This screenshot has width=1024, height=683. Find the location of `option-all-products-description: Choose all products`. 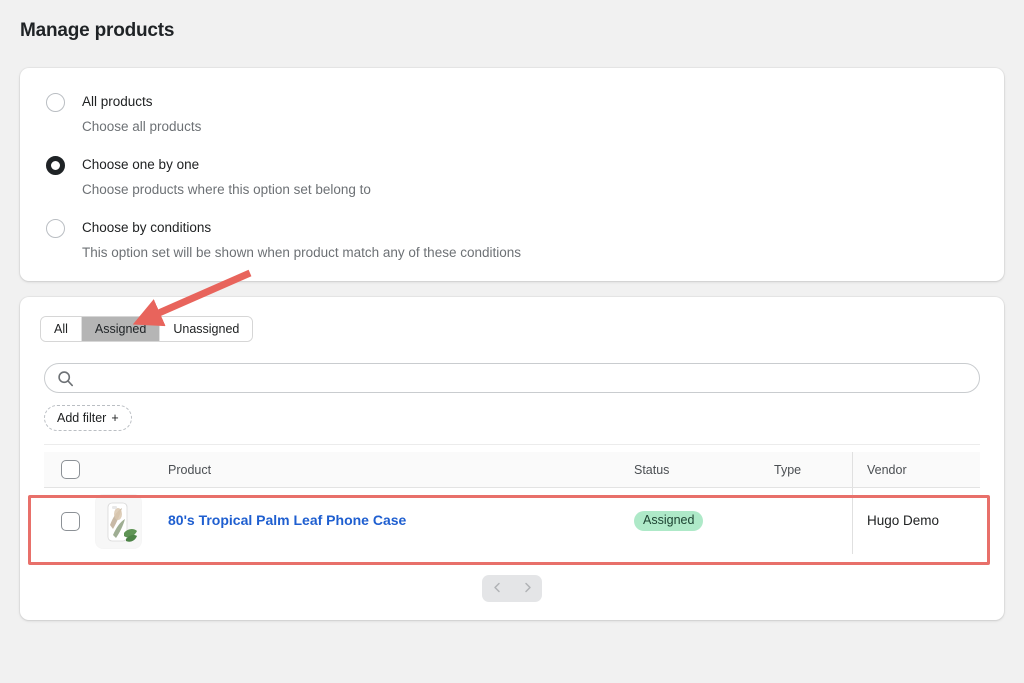

option-all-products-description: Choose all products is located at coordinates (142, 126).